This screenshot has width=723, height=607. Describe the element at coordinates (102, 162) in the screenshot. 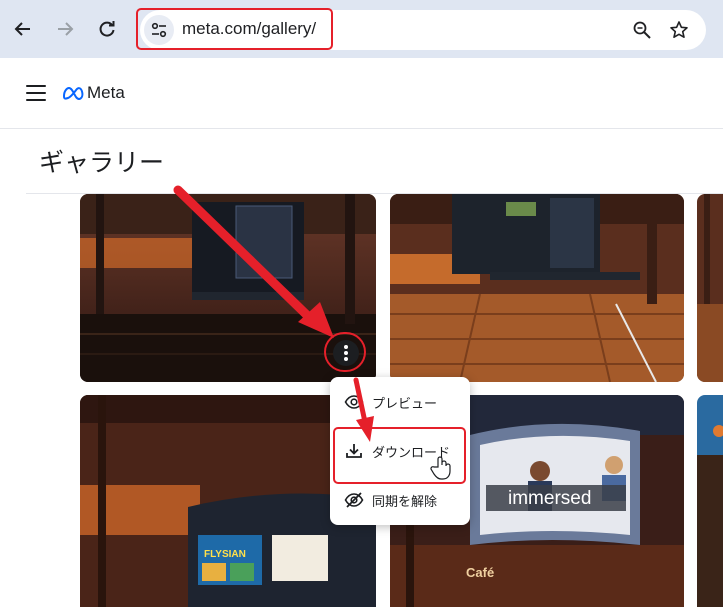

I see `page-title: ギャラリー` at that location.